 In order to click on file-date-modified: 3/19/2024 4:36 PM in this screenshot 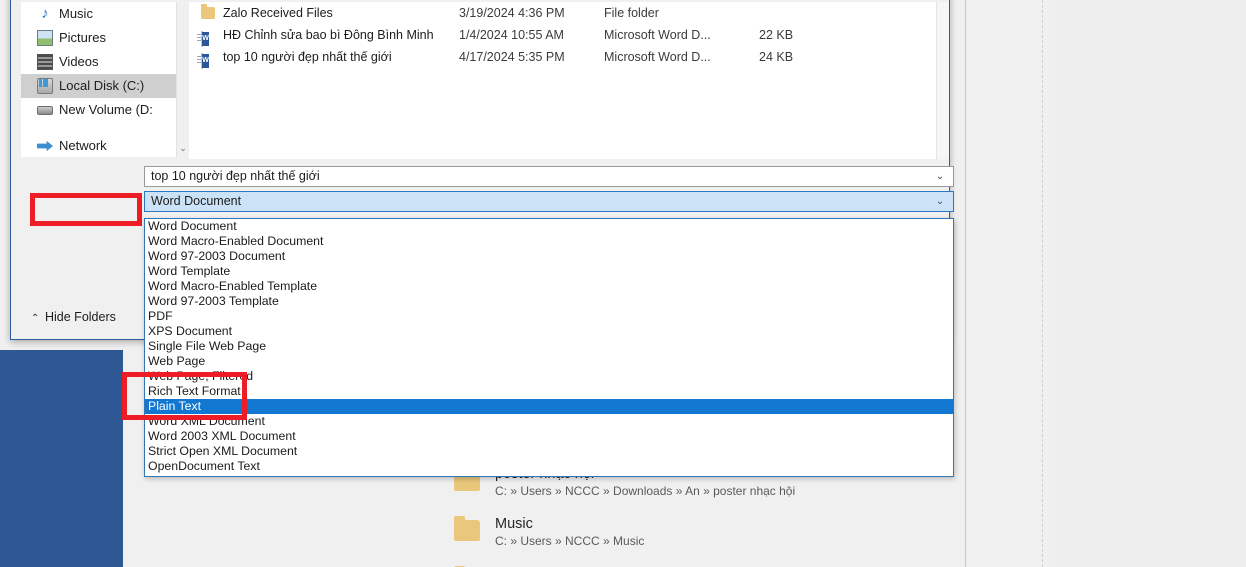, I will do `click(512, 13)`.